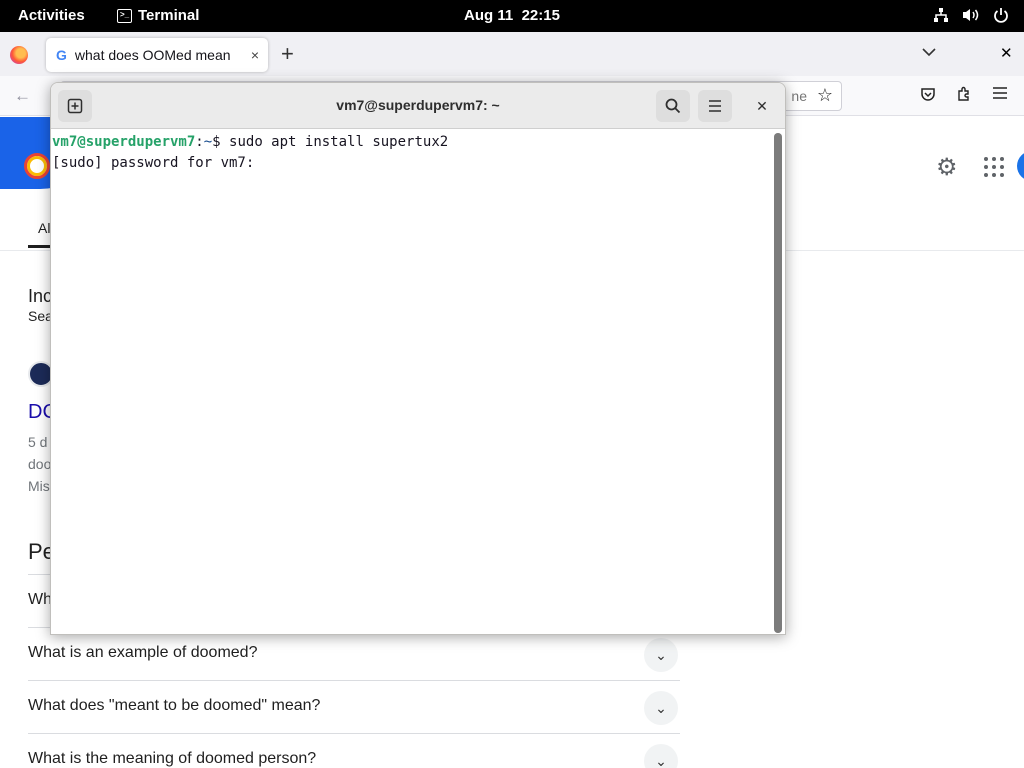  I want to click on main-menu-button, so click(715, 106).